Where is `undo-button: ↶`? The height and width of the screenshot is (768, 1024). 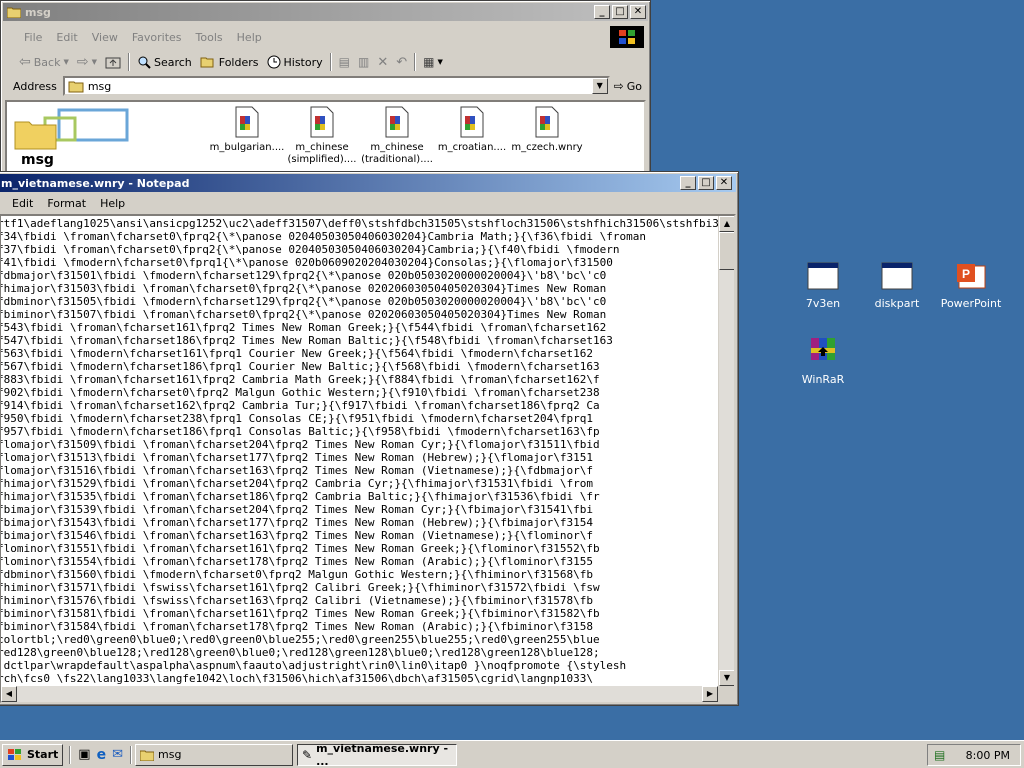
undo-button: ↶ is located at coordinates (401, 62).